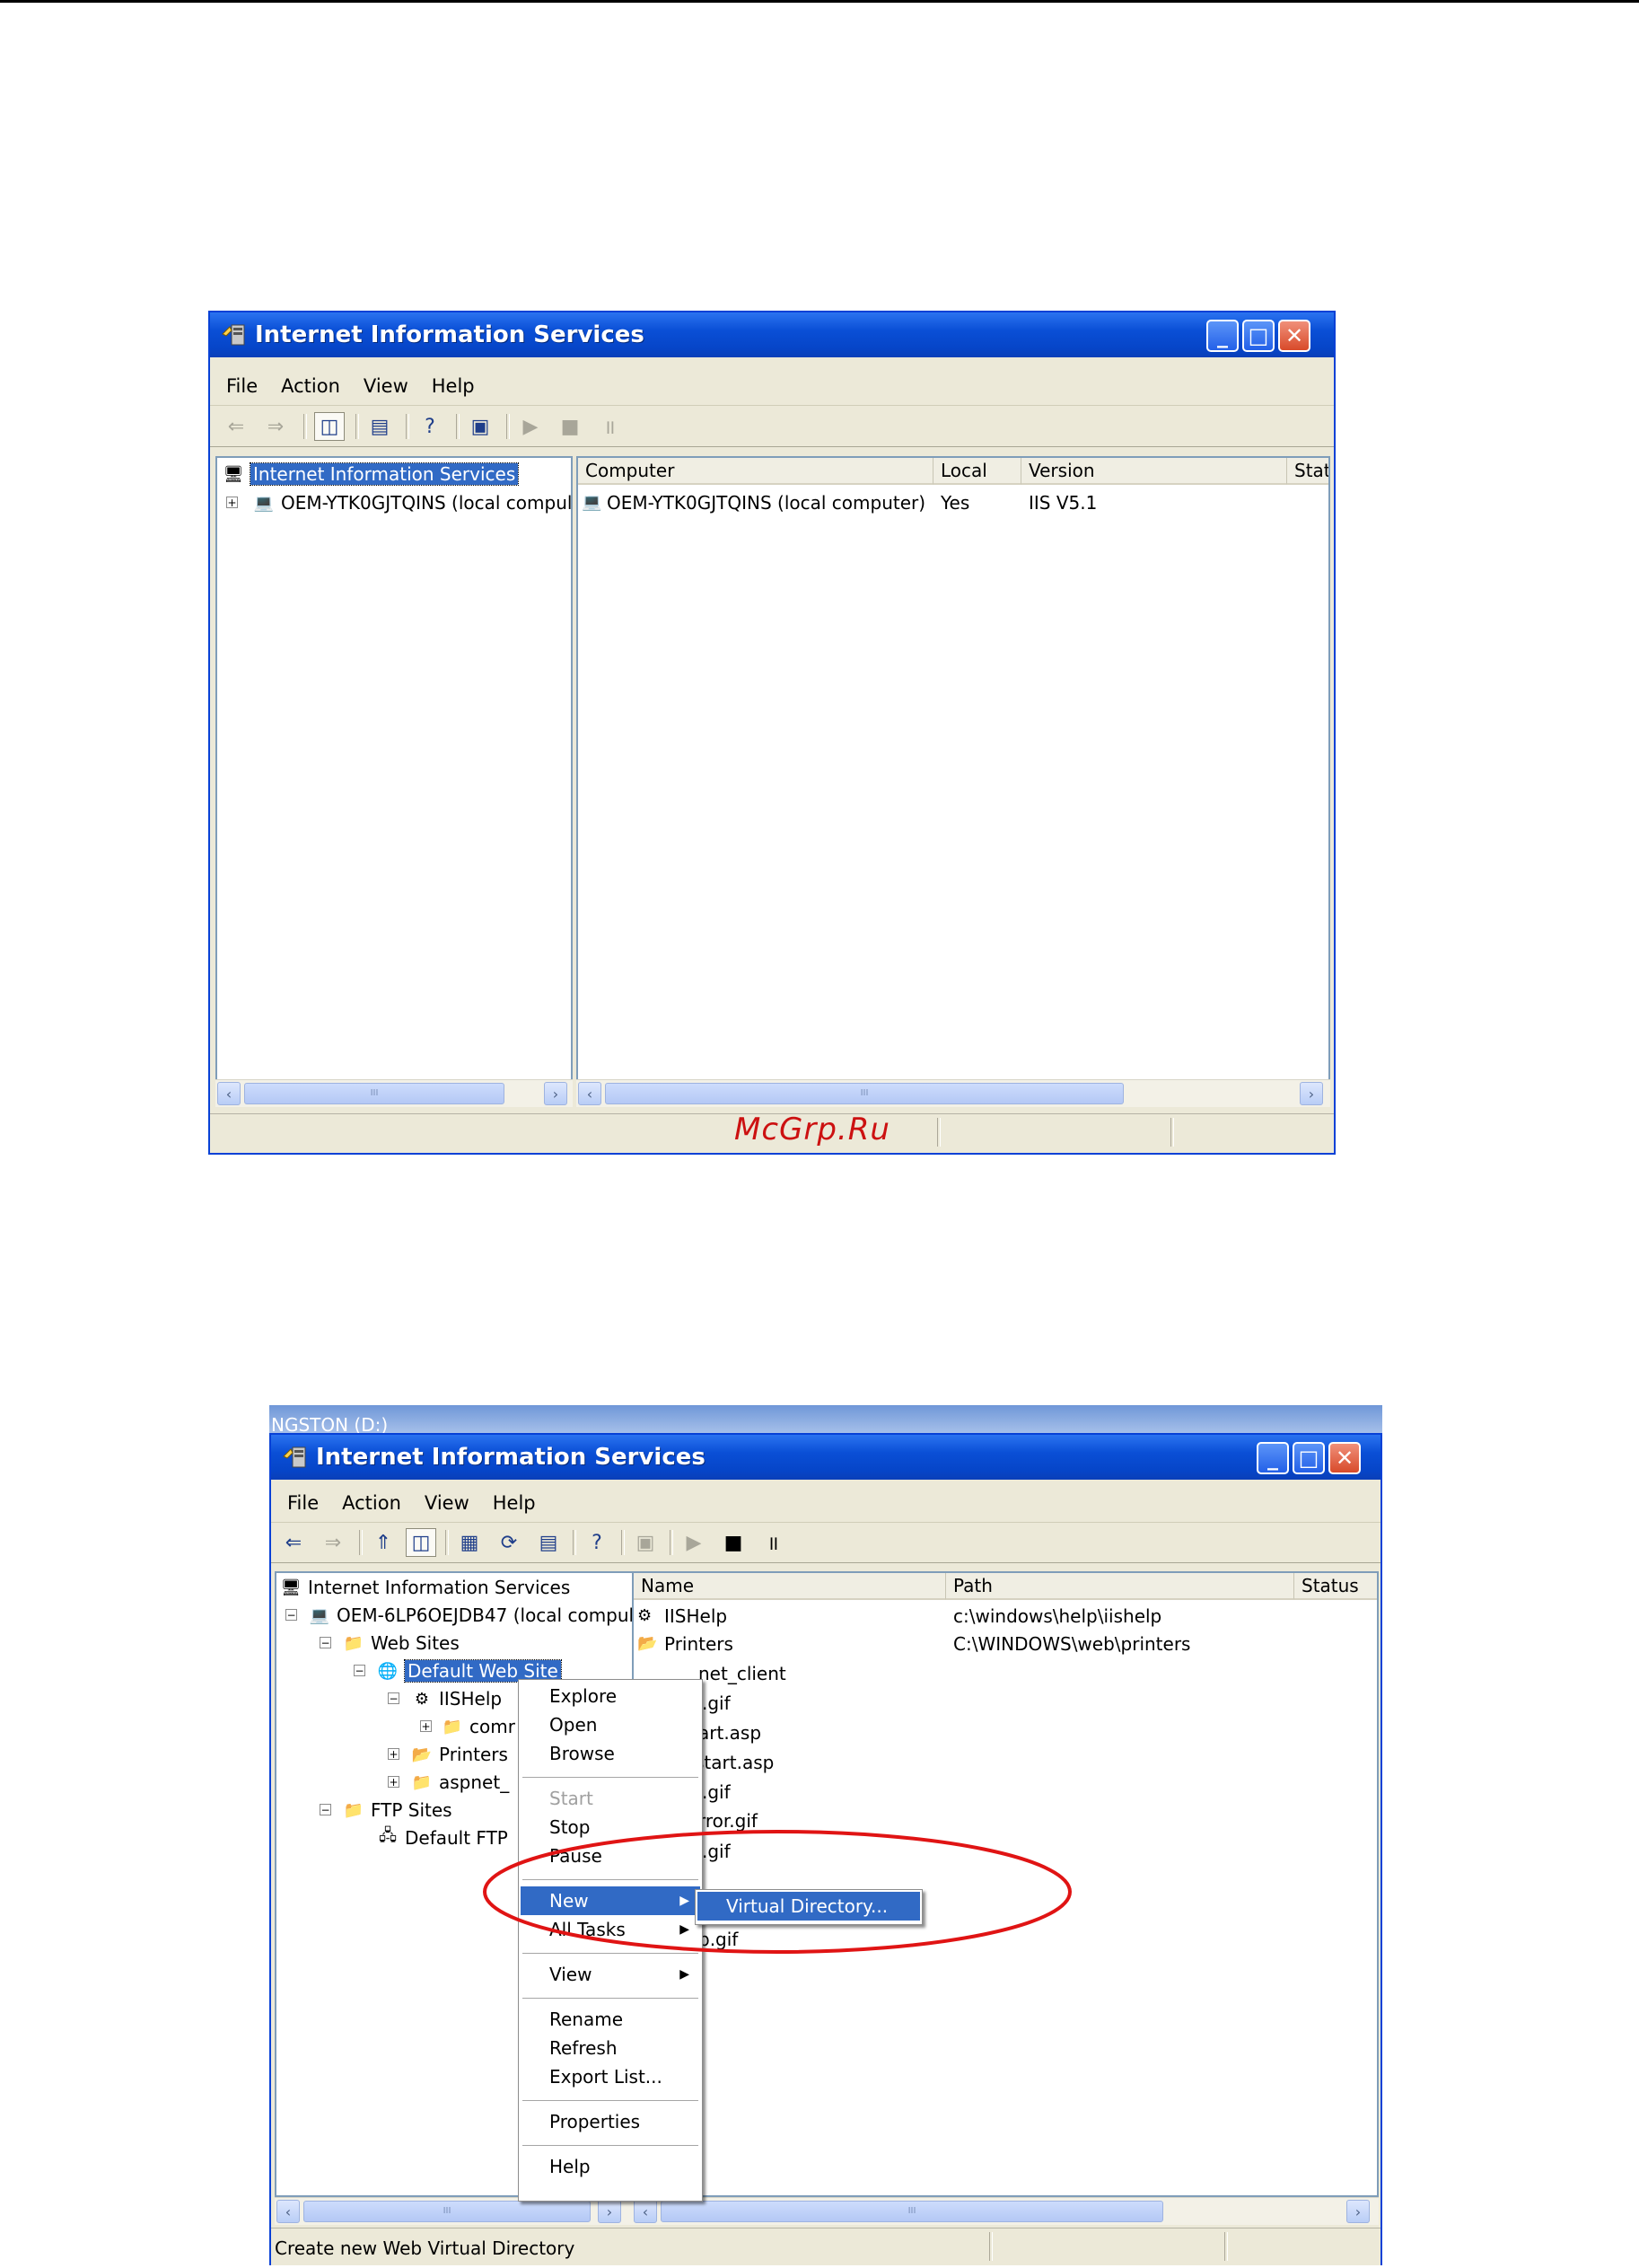 The height and width of the screenshot is (2268, 1639). I want to click on tree-iishelp-item: ⚙ IISHelp, so click(455, 1698).